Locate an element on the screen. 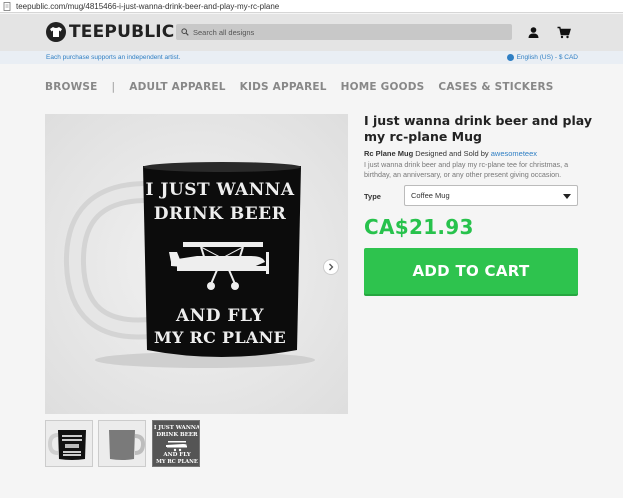  nav-home-goods: HOME GOODS is located at coordinates (383, 87).